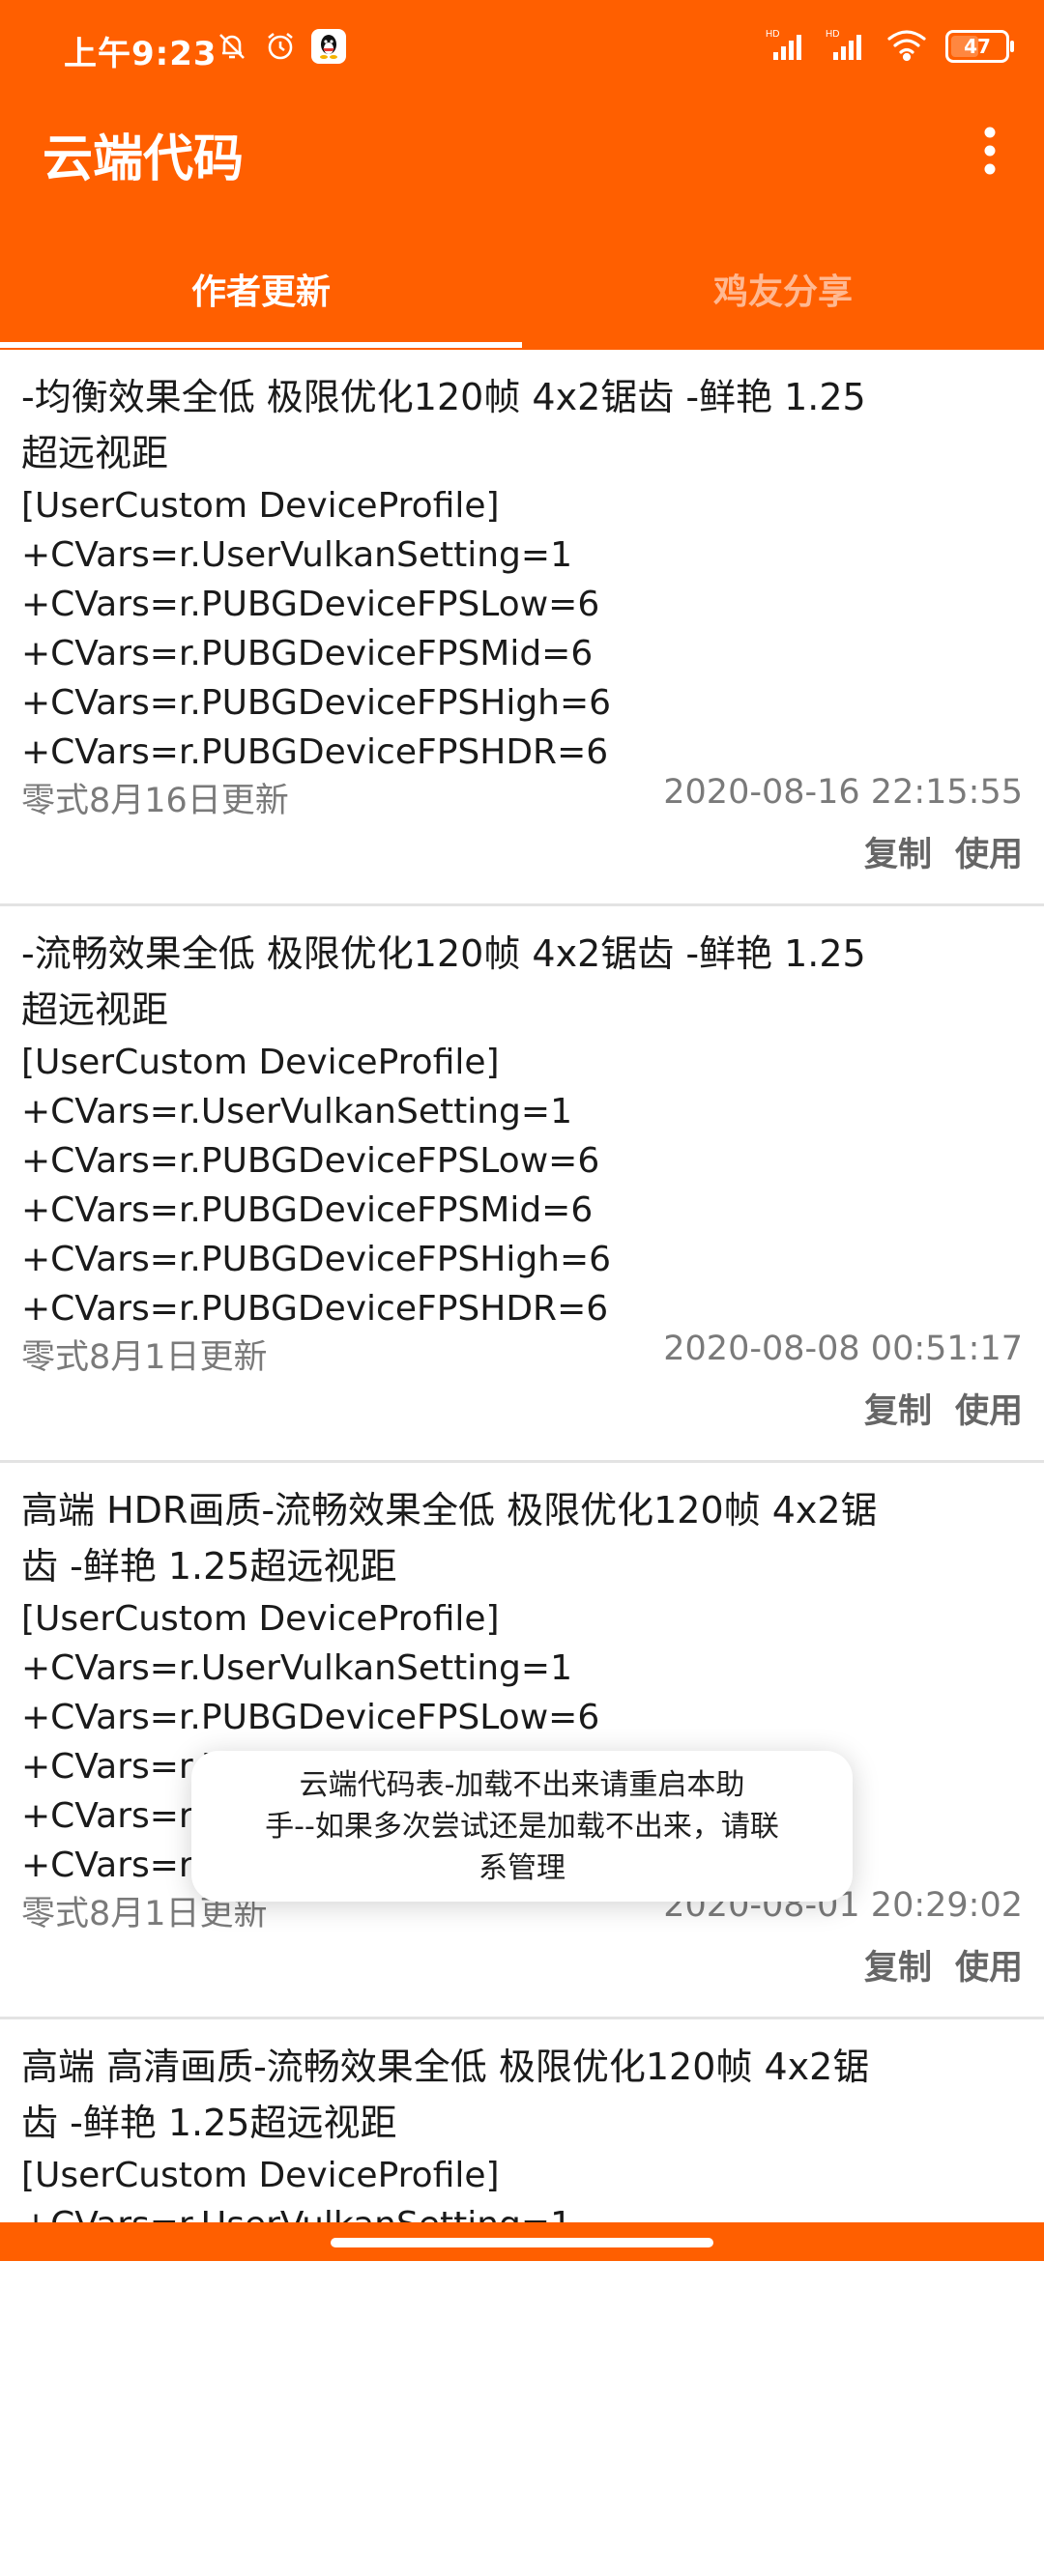  Describe the element at coordinates (522, 1355) in the screenshot. I see `item-meta: 零式8月1日更新 2020-08-08 00:51:17` at that location.